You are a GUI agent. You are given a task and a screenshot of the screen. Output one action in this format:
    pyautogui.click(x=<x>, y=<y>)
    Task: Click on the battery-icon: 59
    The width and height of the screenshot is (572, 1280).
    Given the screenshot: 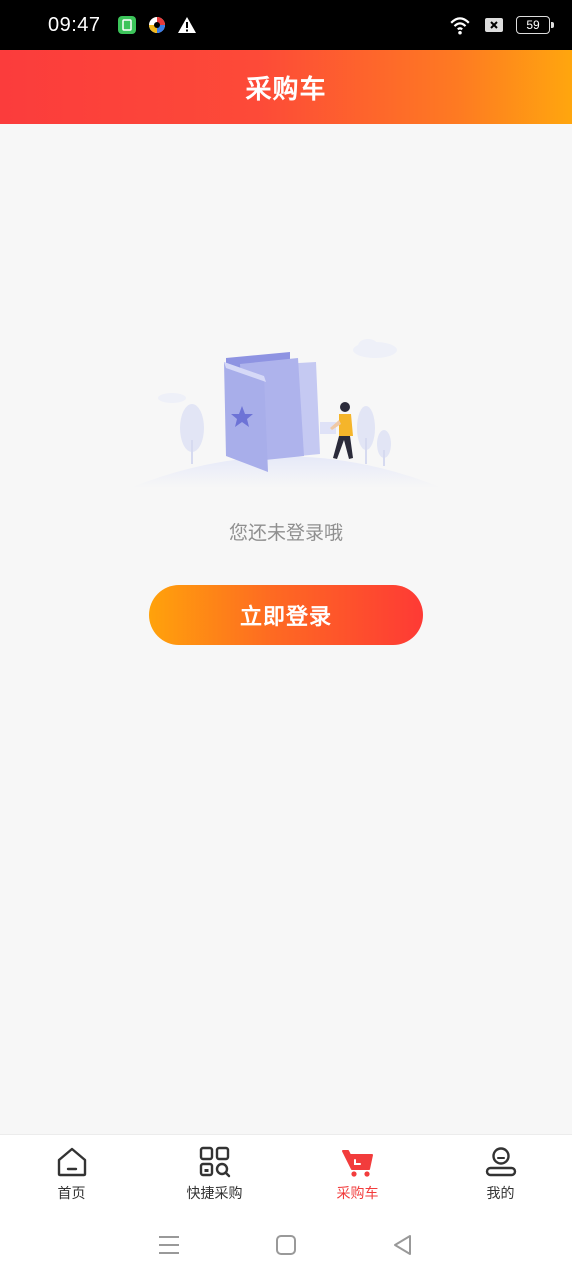 What is the action you would take?
    pyautogui.click(x=535, y=25)
    